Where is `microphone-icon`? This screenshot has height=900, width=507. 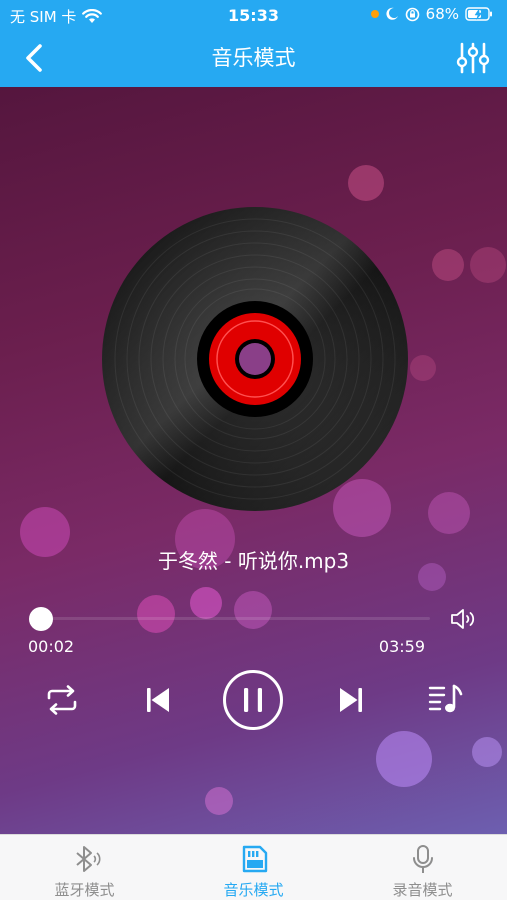 microphone-icon is located at coordinates (422, 859).